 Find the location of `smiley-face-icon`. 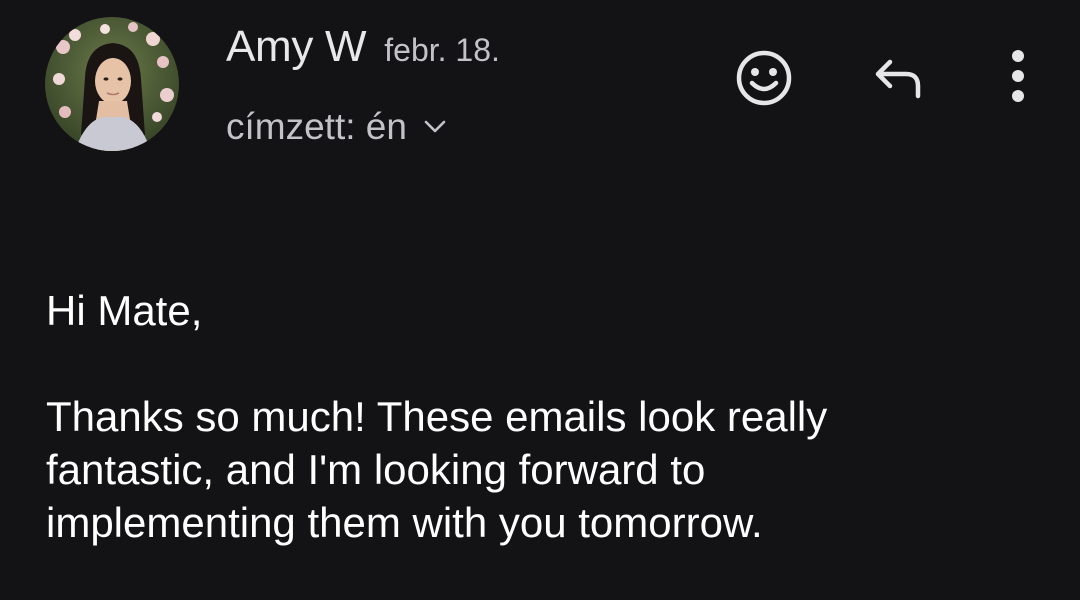

smiley-face-icon is located at coordinates (764, 78).